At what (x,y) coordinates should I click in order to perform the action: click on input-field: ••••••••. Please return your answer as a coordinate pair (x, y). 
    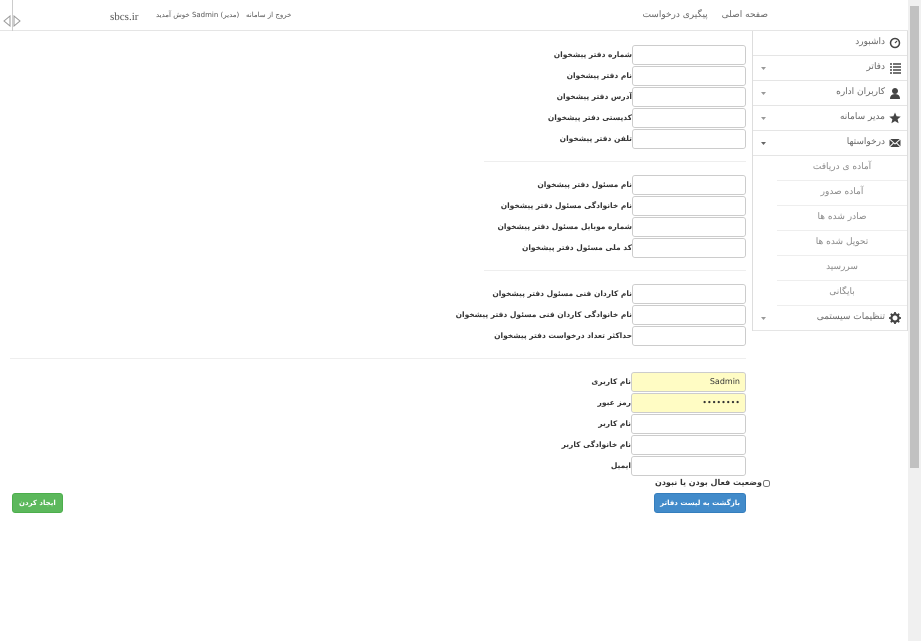
    Looking at the image, I should click on (688, 402).